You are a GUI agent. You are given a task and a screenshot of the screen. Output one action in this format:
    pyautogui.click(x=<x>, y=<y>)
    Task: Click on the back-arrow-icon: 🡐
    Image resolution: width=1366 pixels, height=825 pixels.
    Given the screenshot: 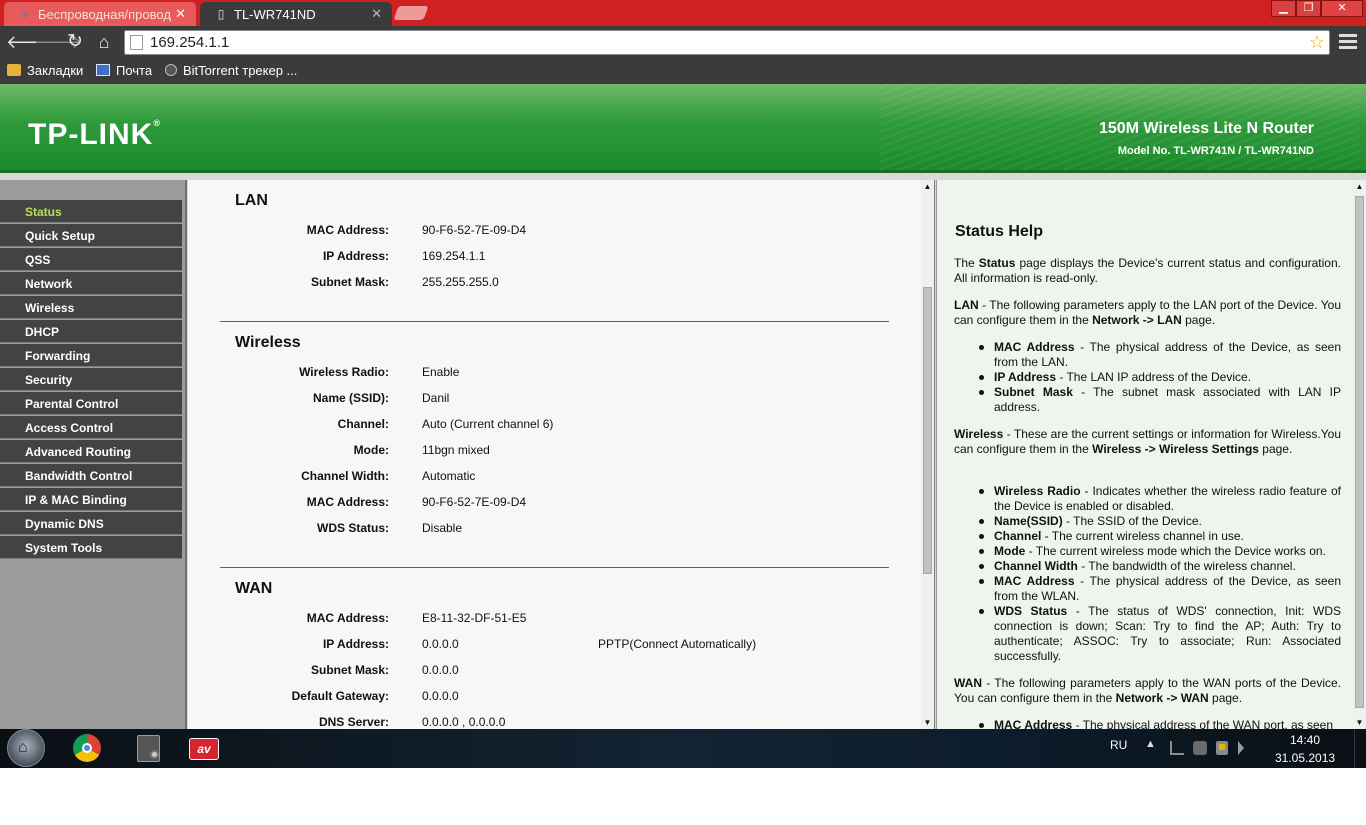 What is the action you would take?
    pyautogui.click(x=30, y=42)
    